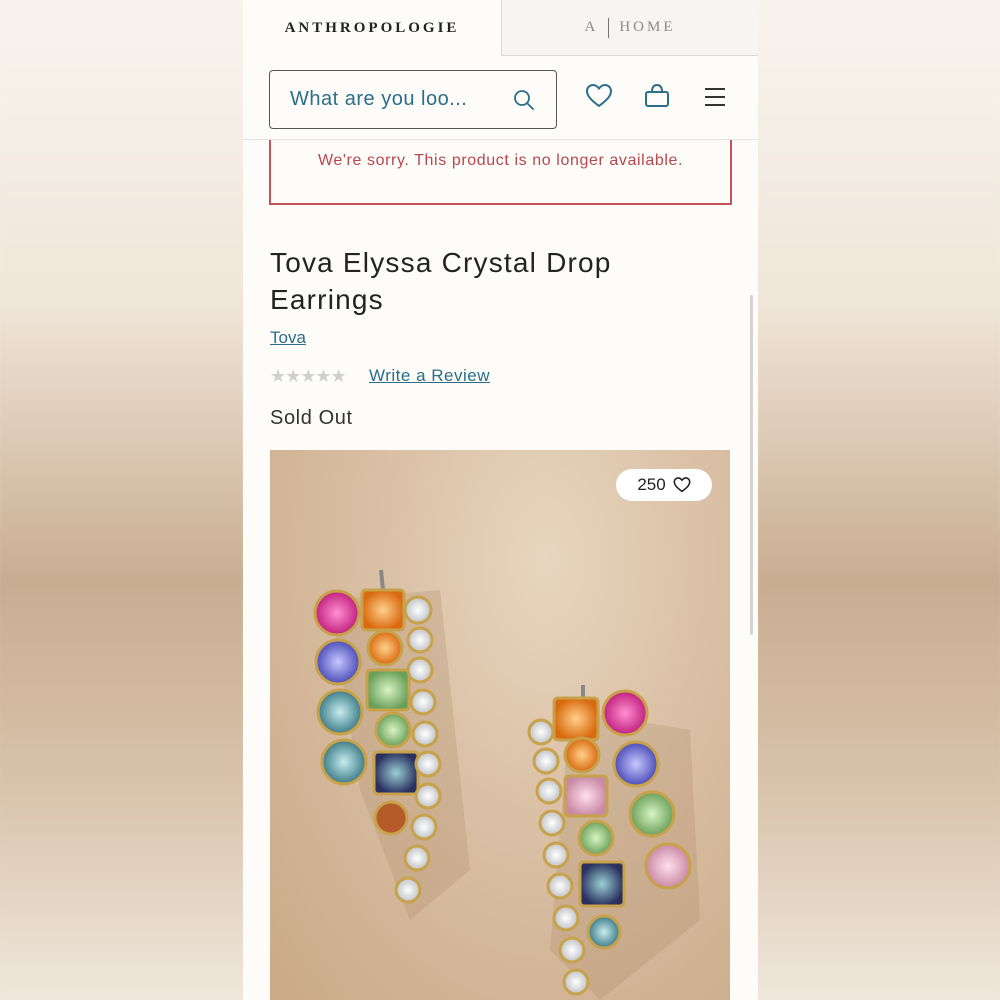  I want to click on stock-status: Sold Out, so click(311, 418).